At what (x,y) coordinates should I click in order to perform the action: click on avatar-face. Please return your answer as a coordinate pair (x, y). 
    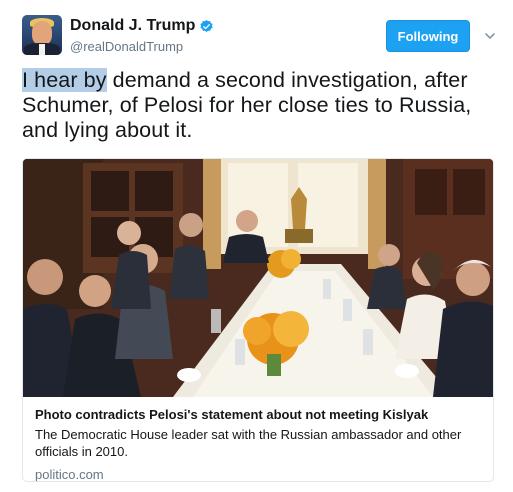
    Looking at the image, I should click on (42, 33).